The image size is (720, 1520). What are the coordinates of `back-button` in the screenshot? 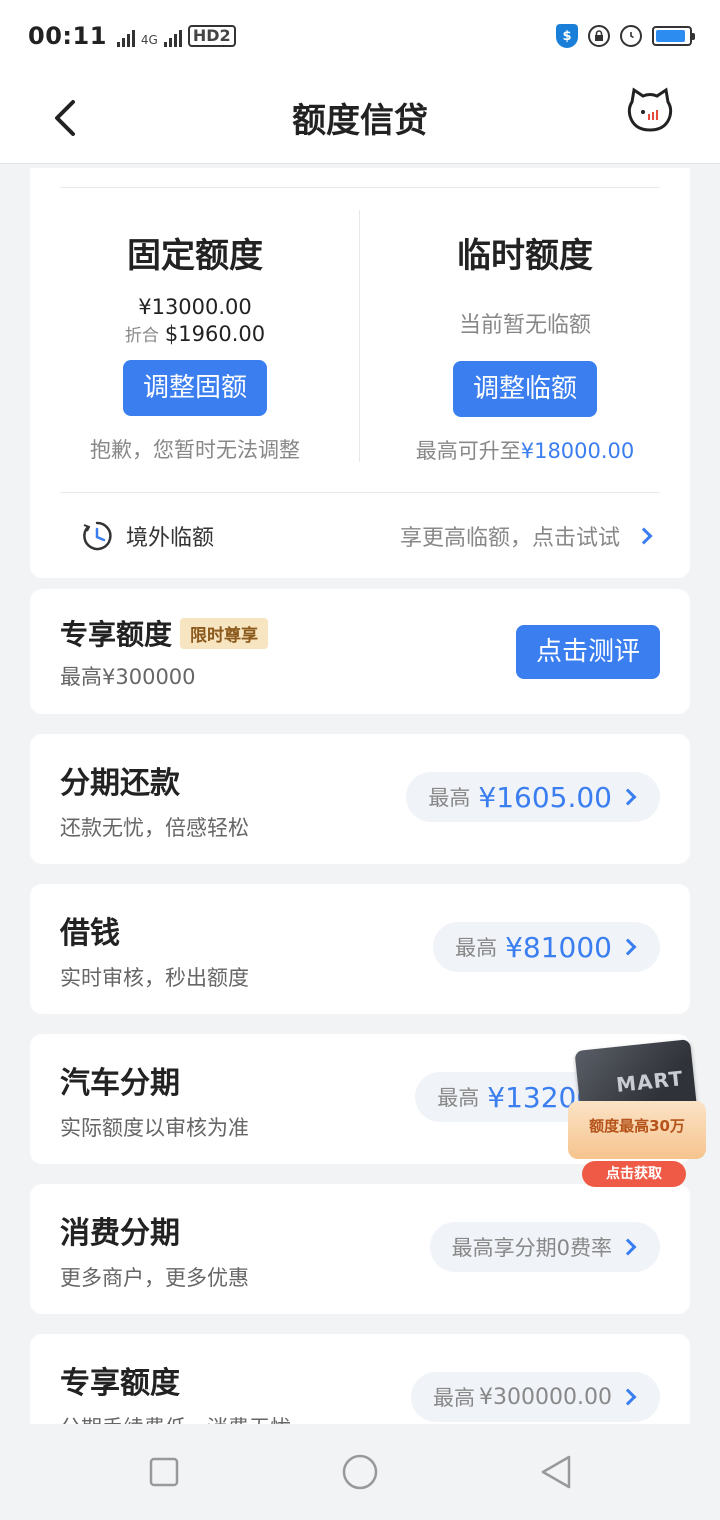 It's located at (65, 118).